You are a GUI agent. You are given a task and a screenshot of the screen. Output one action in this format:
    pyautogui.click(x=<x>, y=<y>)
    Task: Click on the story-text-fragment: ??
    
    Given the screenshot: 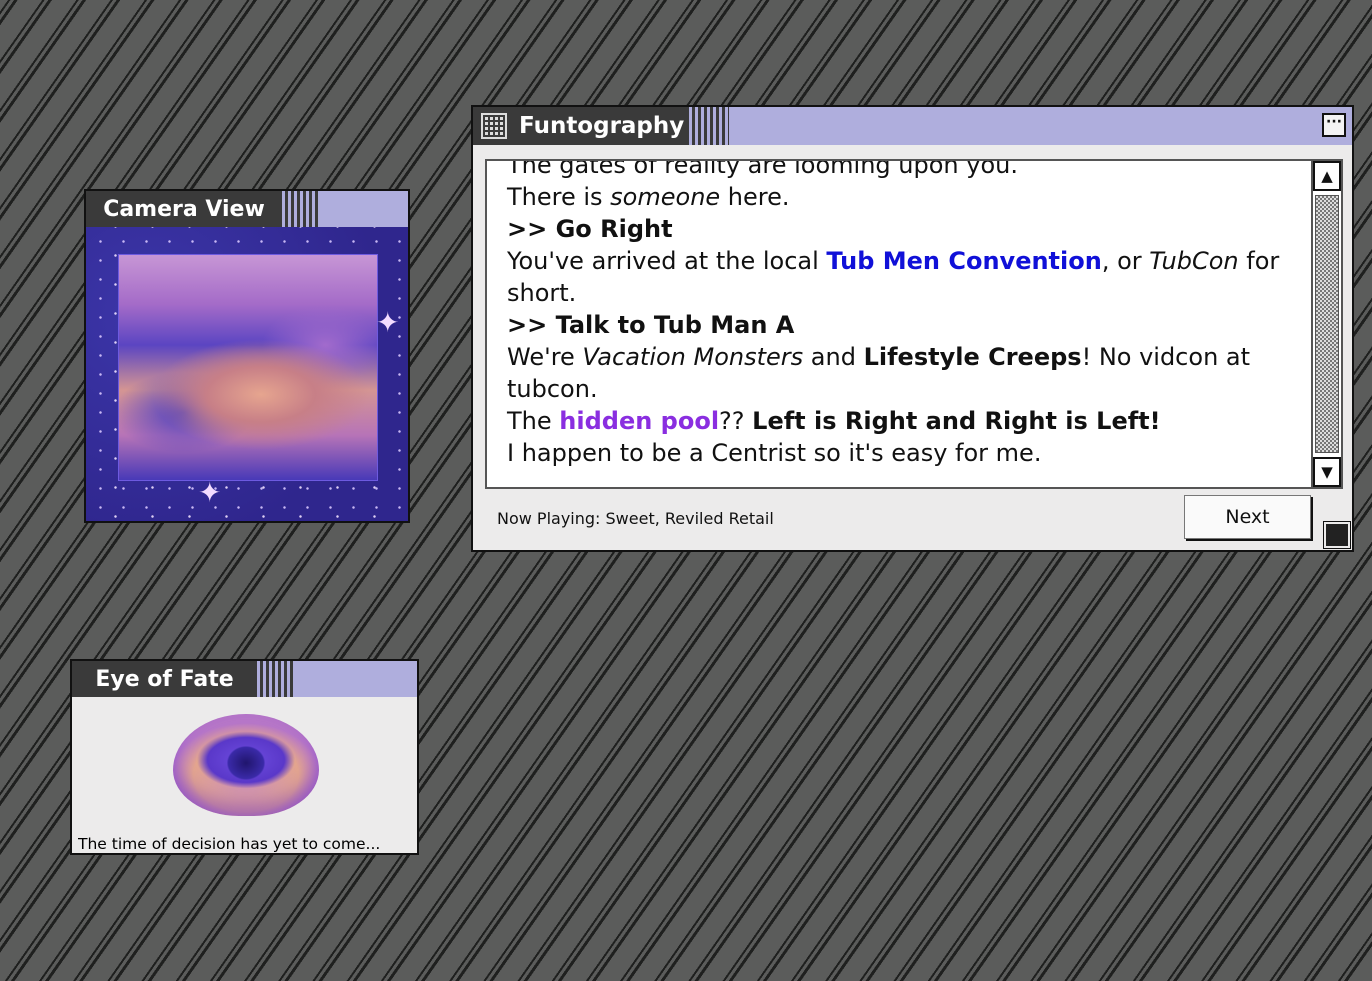 What is the action you would take?
    pyautogui.click(x=736, y=421)
    